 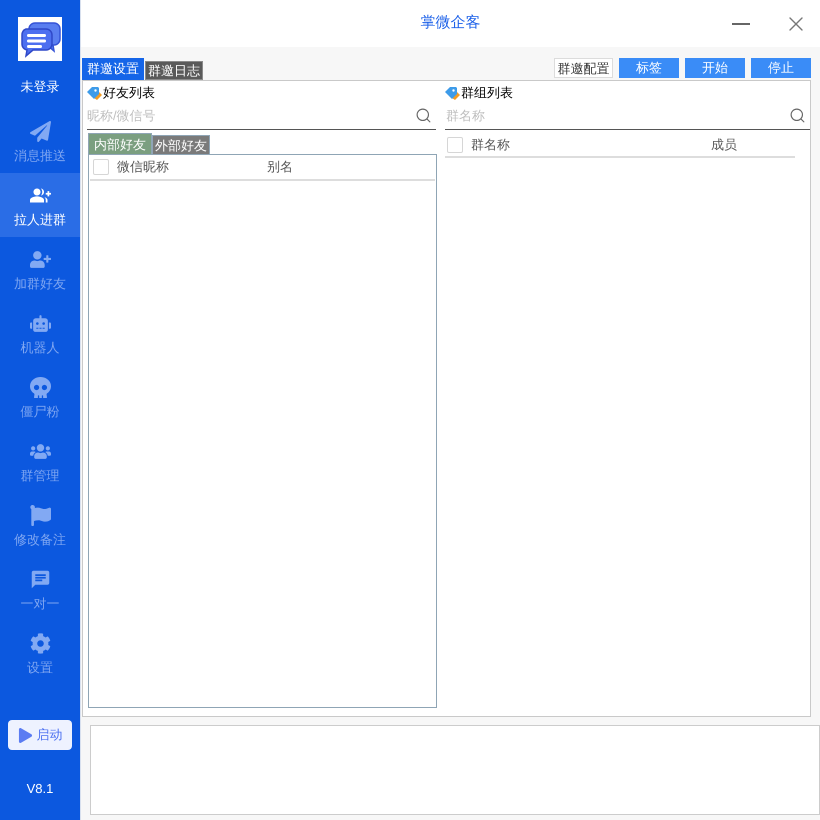 I want to click on column-header: 群名称, so click(x=491, y=145).